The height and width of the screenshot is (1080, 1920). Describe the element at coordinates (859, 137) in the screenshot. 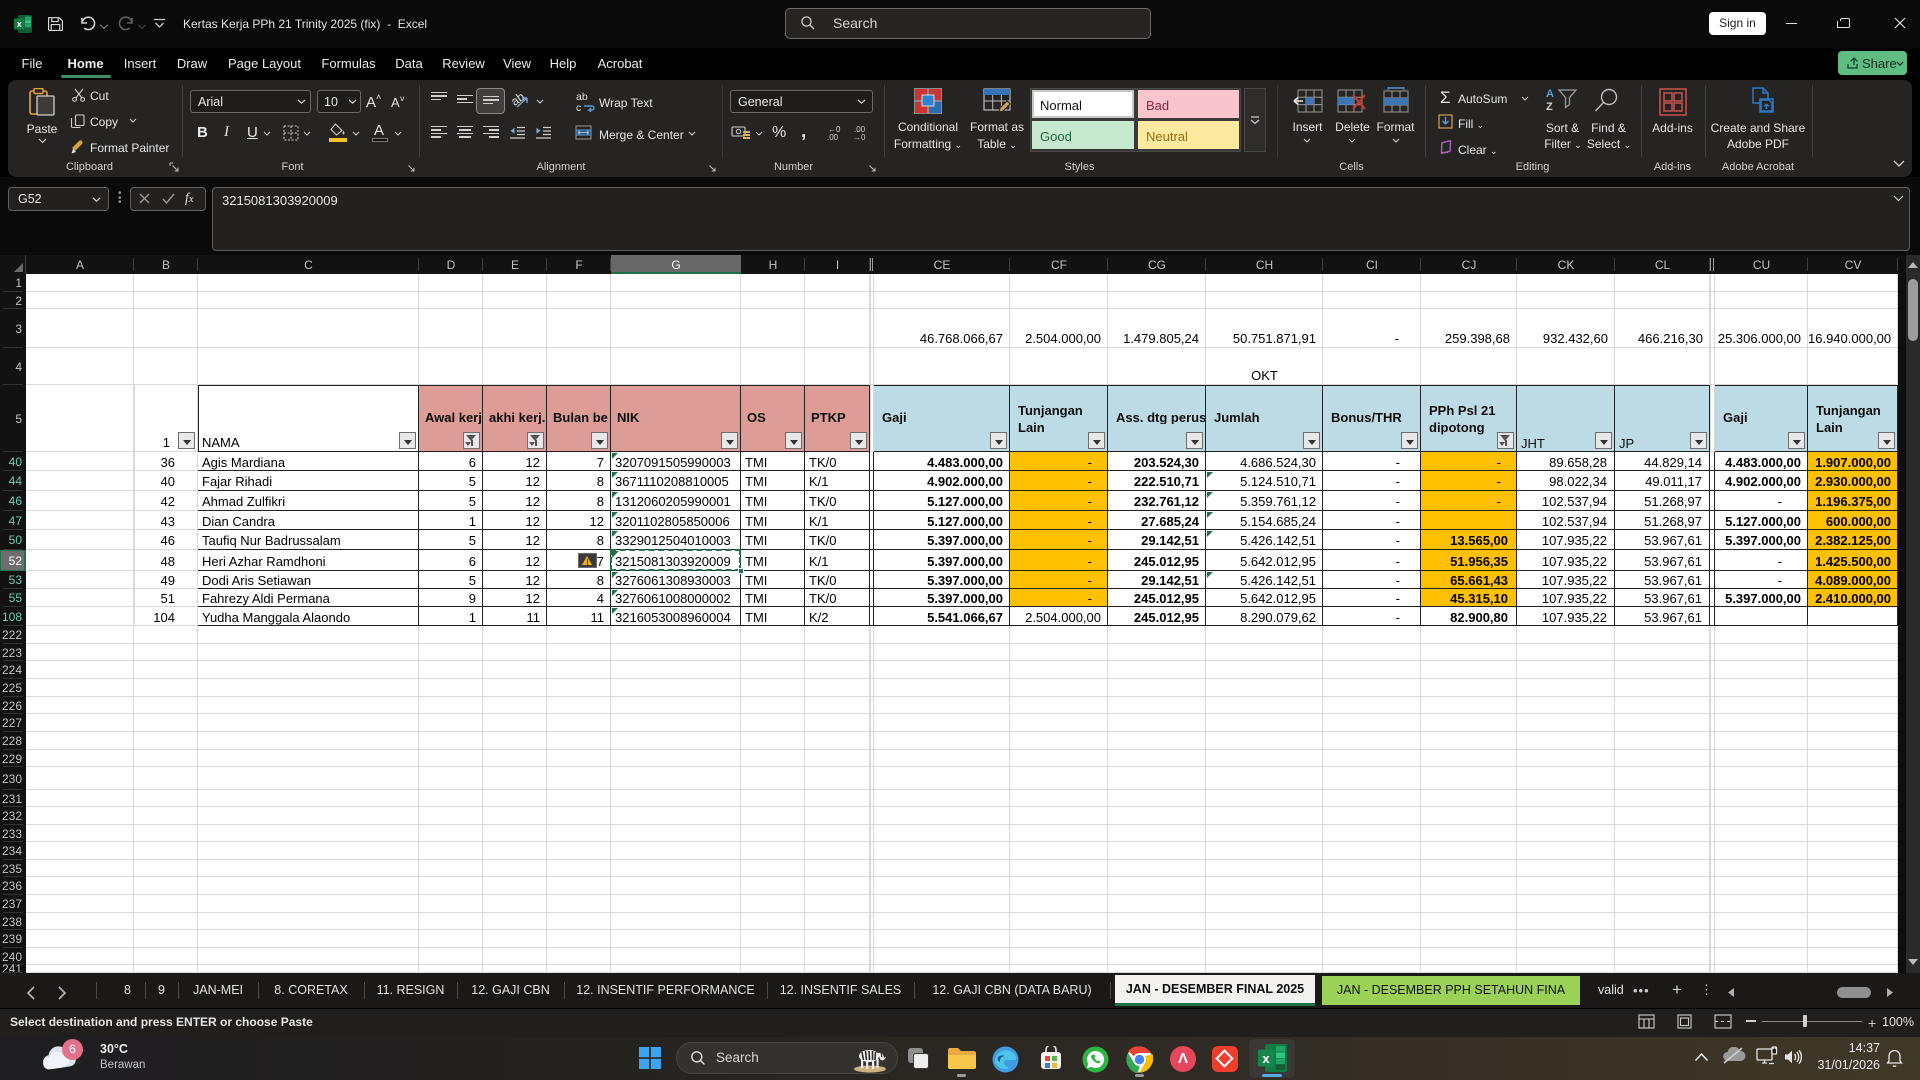

I see `svg-text: →0` at that location.